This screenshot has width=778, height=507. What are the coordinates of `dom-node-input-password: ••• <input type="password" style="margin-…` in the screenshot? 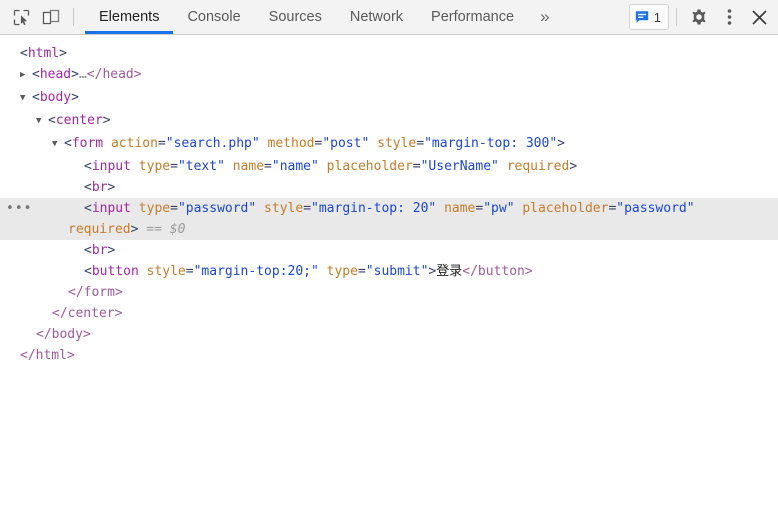 It's located at (389, 208).